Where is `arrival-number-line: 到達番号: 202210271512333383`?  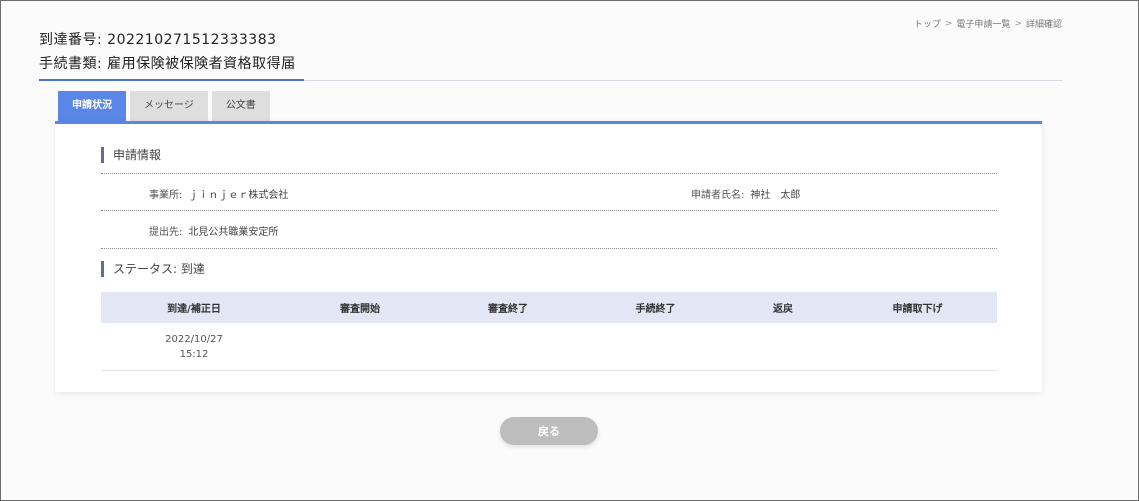 arrival-number-line: 到達番号: 202210271512333383 is located at coordinates (158, 39).